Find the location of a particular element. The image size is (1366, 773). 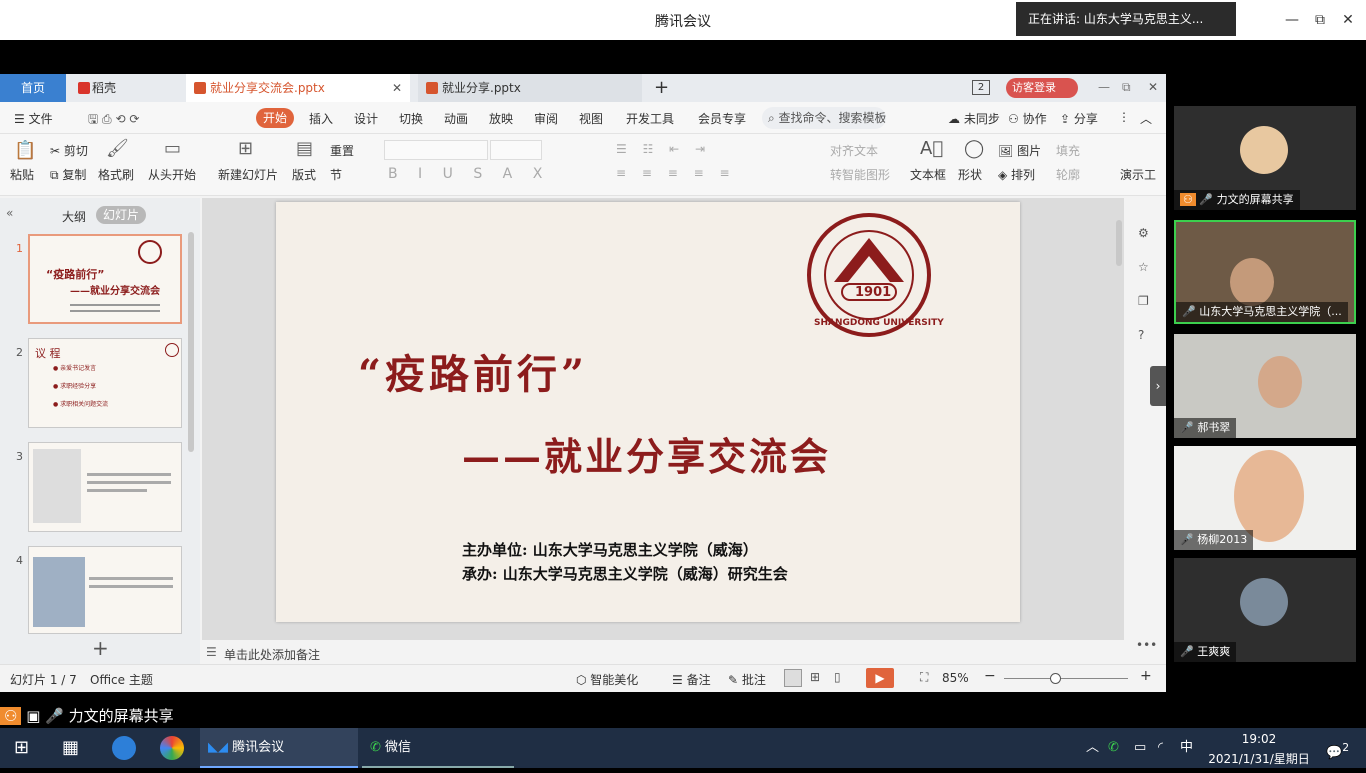

font-size-select is located at coordinates (516, 150).